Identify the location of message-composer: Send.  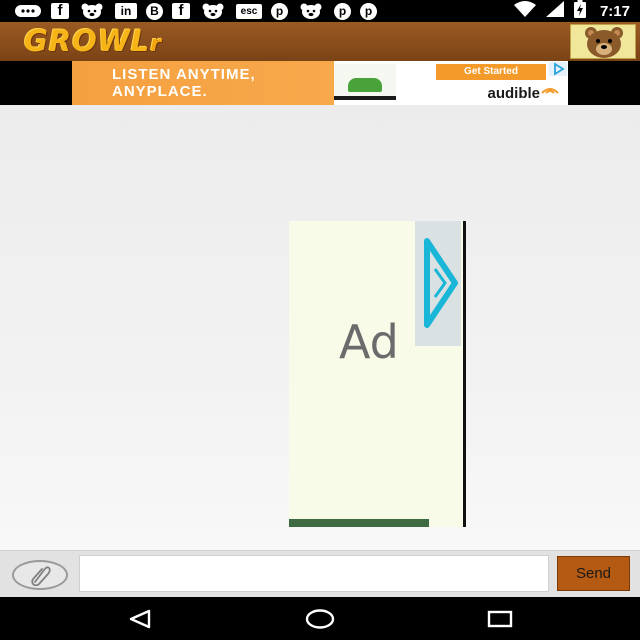
(320, 573).